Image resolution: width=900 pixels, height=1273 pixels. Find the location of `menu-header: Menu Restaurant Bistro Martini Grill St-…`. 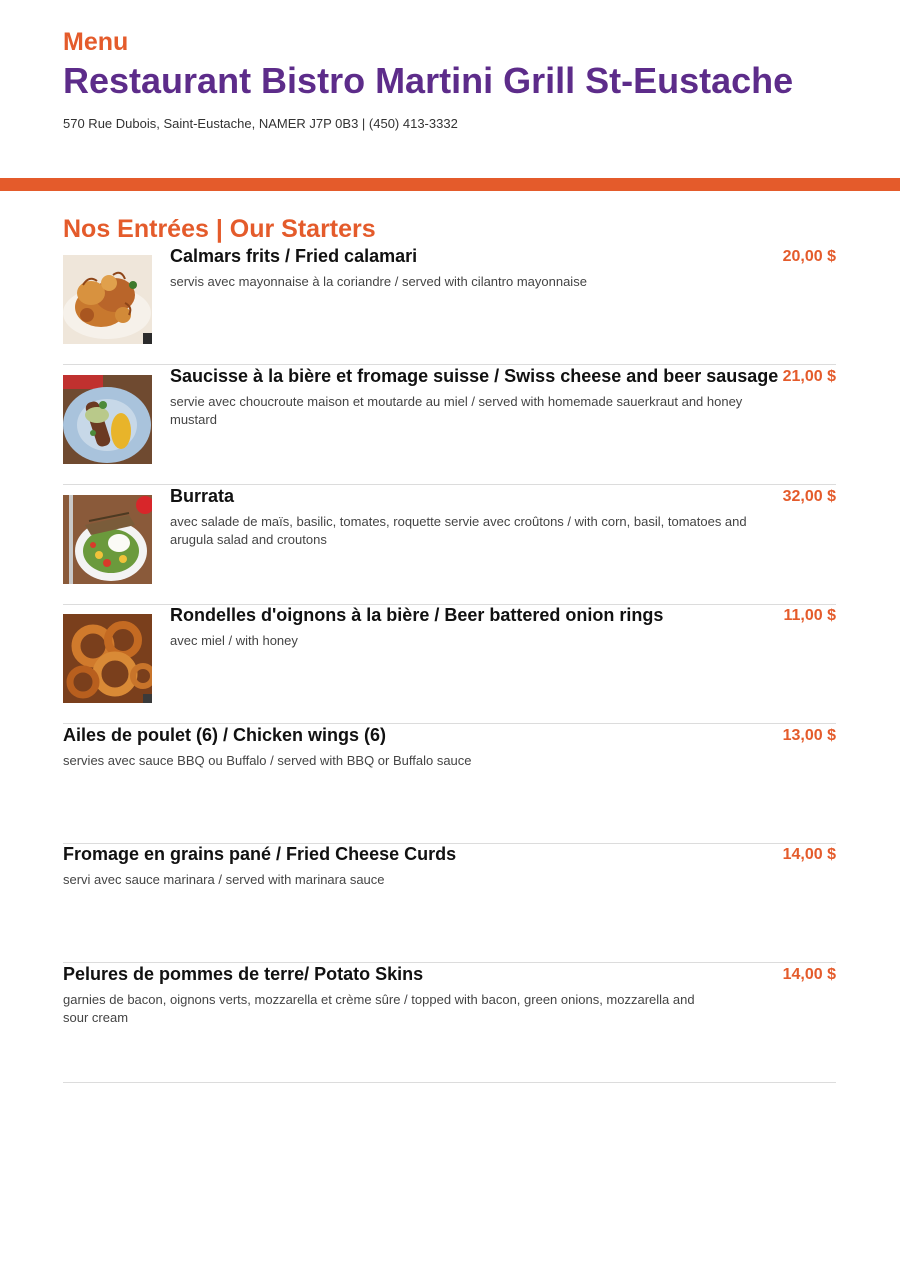

menu-header: Menu Restaurant Bistro Martini Grill St-… is located at coordinates (453, 80).